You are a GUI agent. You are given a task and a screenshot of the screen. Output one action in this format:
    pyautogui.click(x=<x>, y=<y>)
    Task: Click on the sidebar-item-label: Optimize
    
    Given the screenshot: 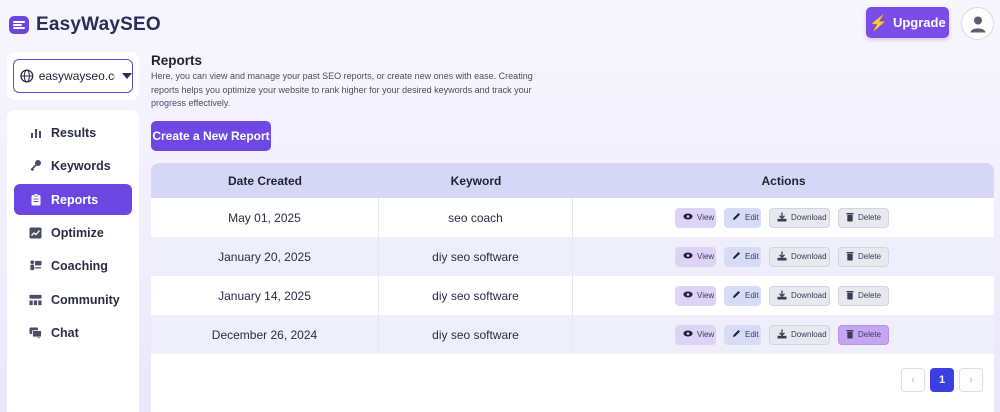 What is the action you would take?
    pyautogui.click(x=77, y=232)
    